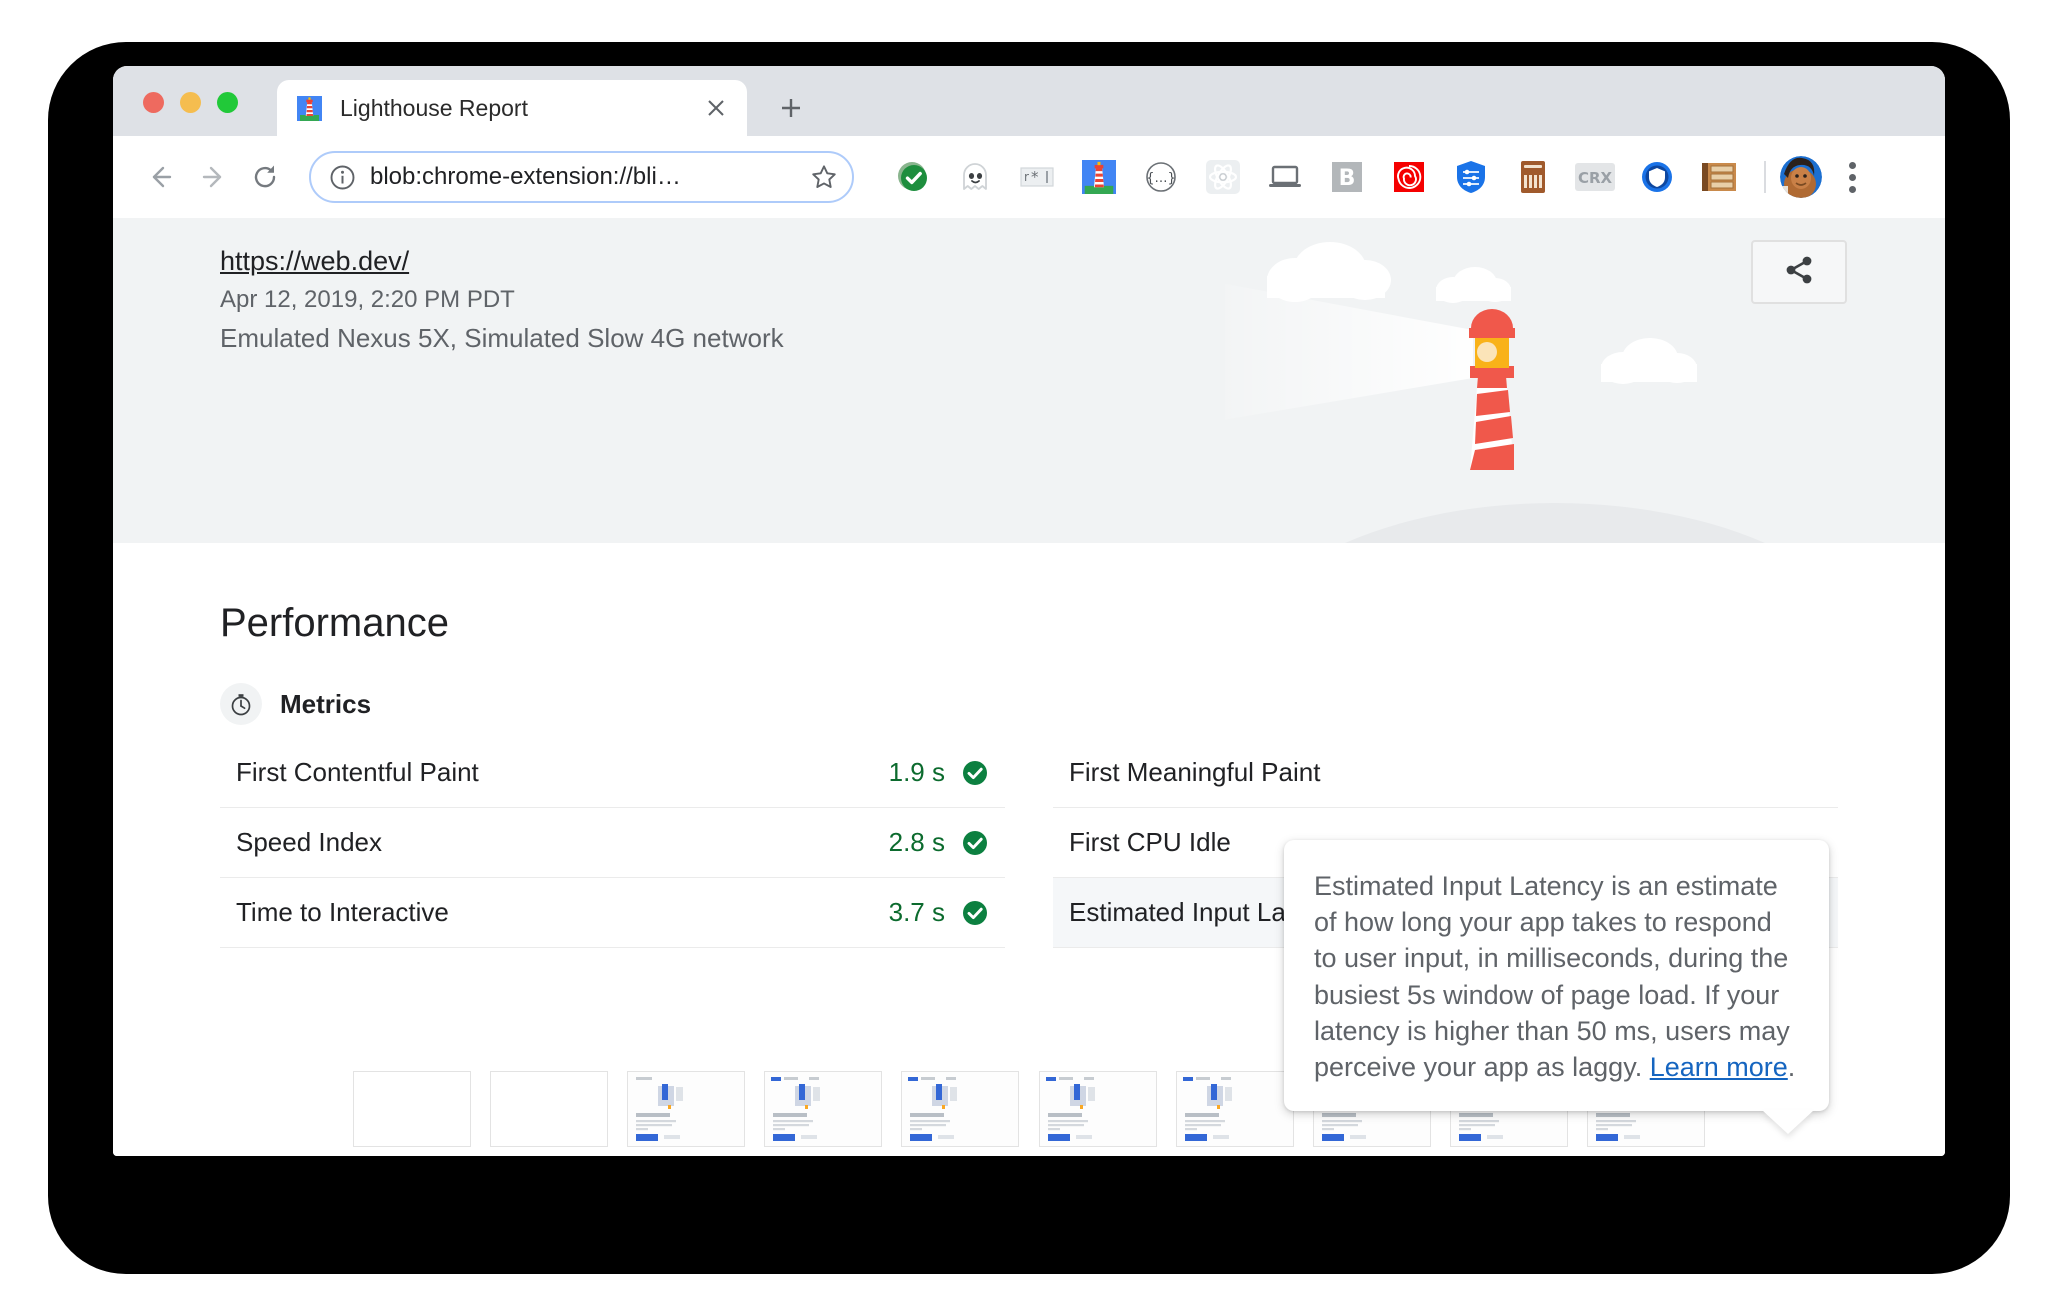 This screenshot has width=2058, height=1316. What do you see at coordinates (334, 623) in the screenshot?
I see `page-title: Performance` at bounding box center [334, 623].